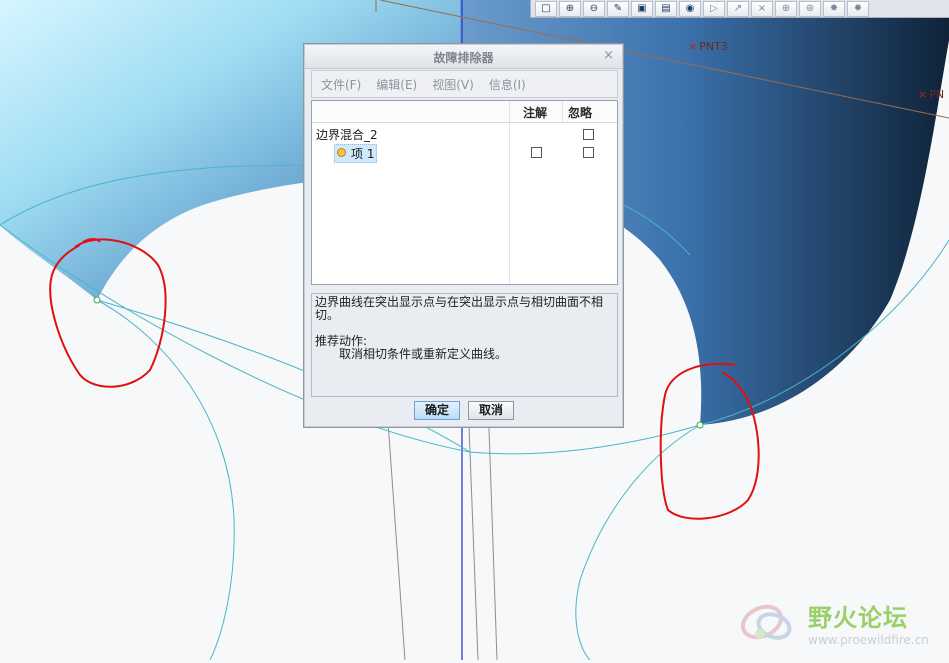  Describe the element at coordinates (594, 8) in the screenshot. I see `zoom-out-icon: ⊖` at that location.